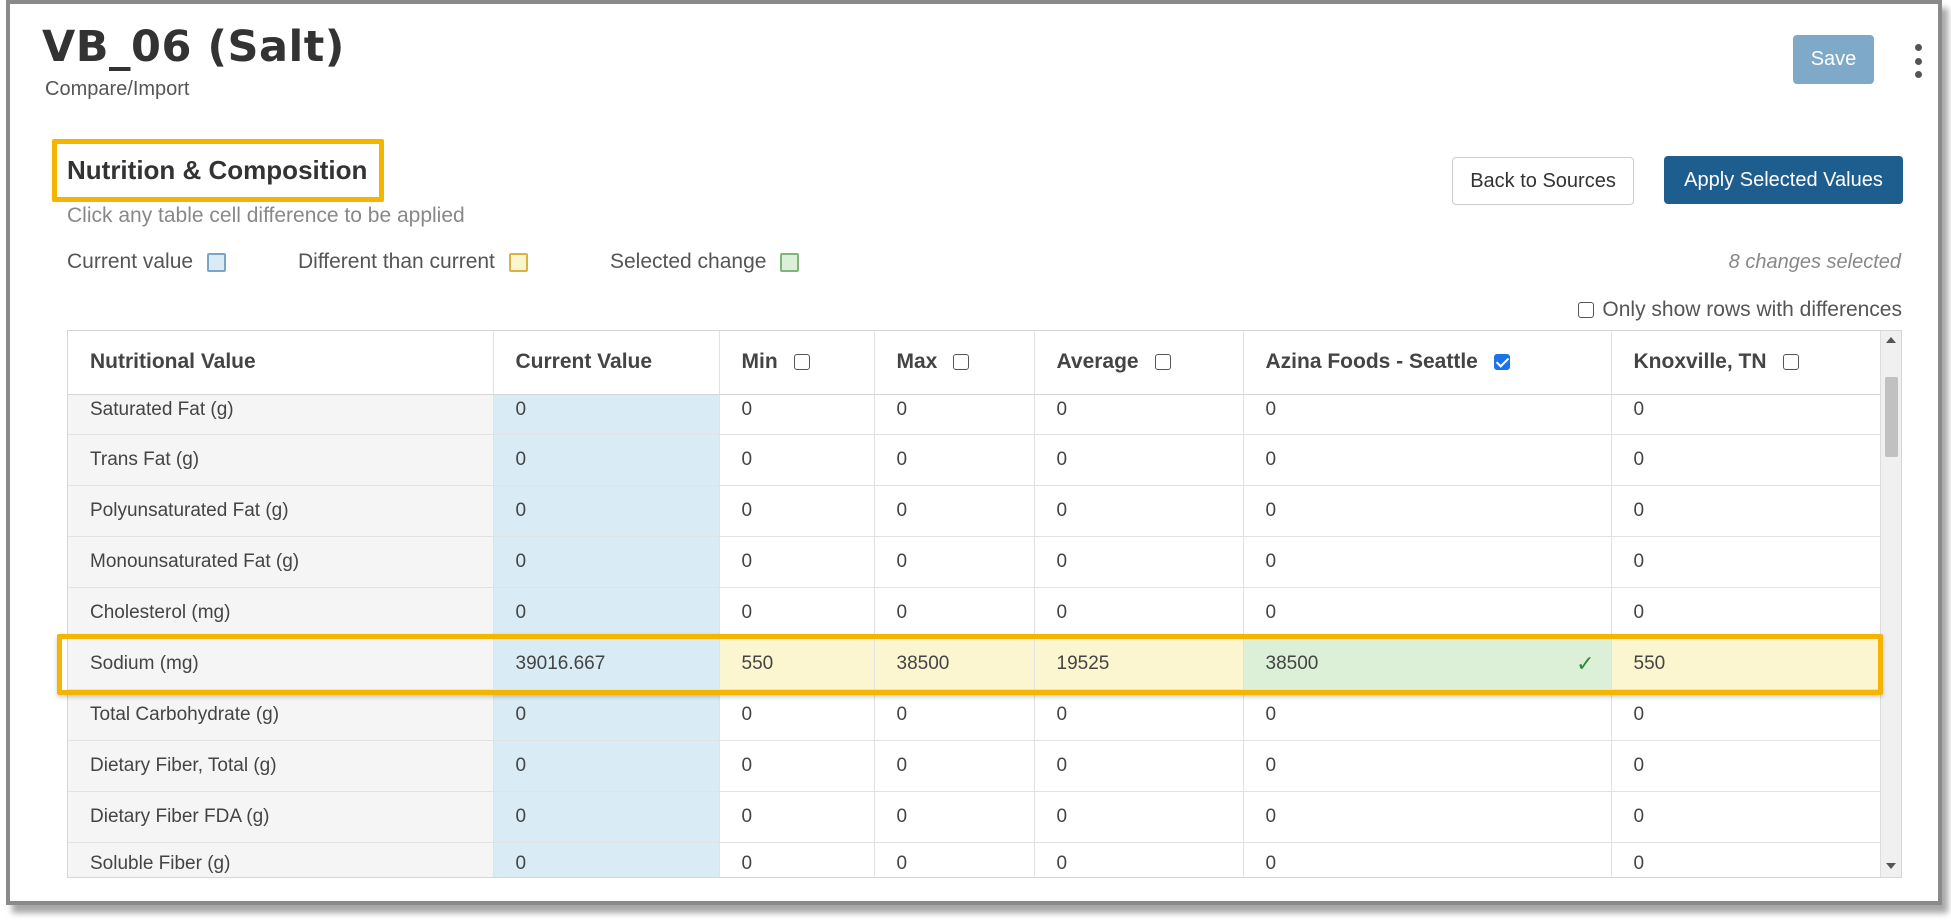 The width and height of the screenshot is (1951, 922). Describe the element at coordinates (1890, 604) in the screenshot. I see `table-scrollbar` at that location.